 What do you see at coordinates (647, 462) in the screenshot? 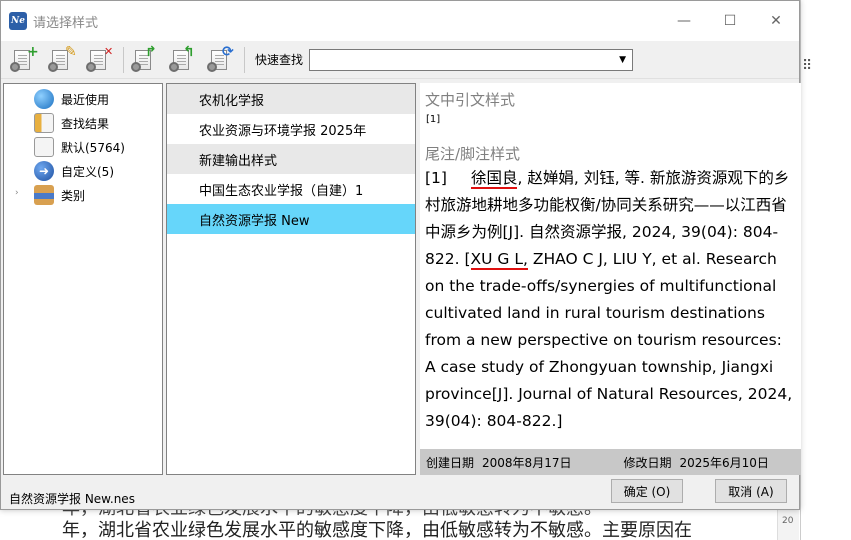
I see `modified-date-label: 修改日期` at bounding box center [647, 462].